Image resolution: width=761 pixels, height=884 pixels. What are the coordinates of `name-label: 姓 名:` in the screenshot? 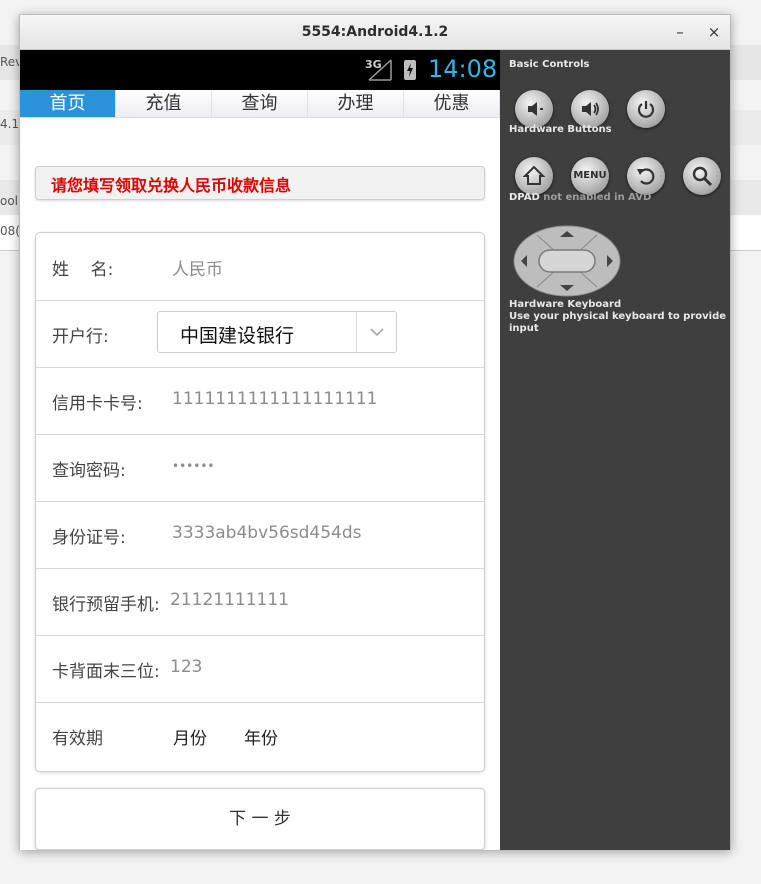 It's located at (83, 270).